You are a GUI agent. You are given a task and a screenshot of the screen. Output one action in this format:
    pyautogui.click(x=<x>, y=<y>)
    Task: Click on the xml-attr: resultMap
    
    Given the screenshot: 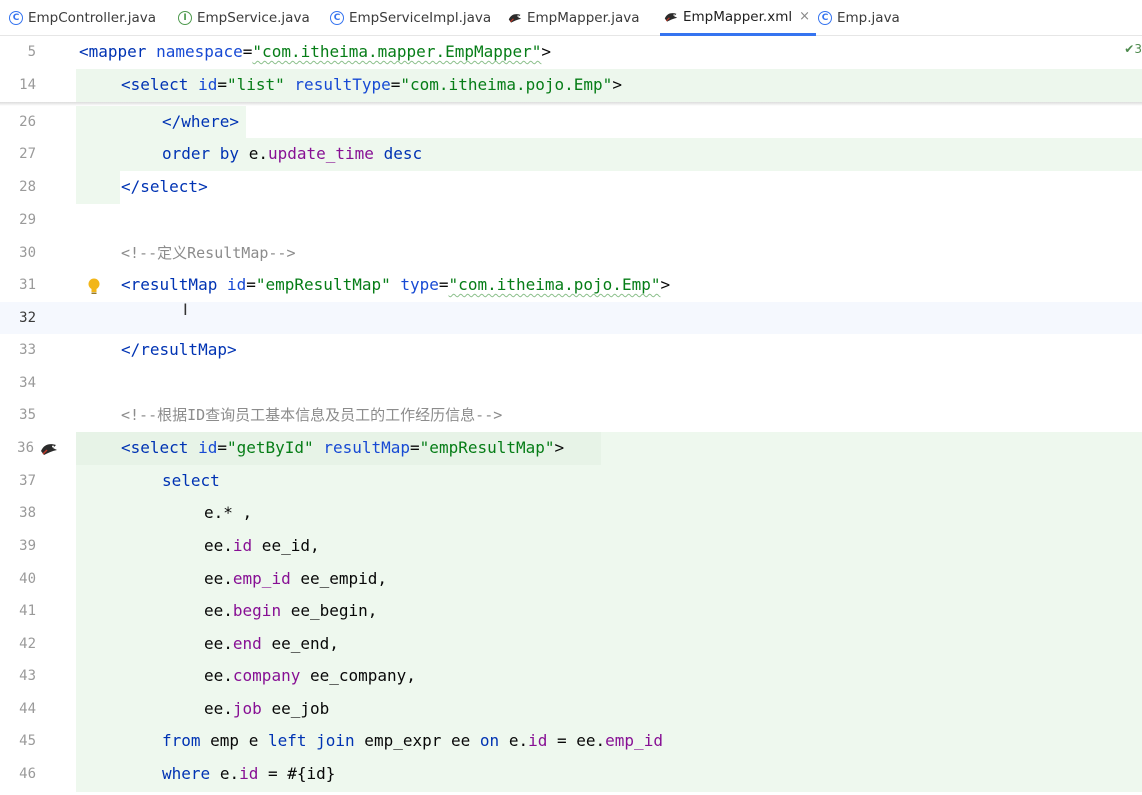 What is the action you would take?
    pyautogui.click(x=367, y=447)
    